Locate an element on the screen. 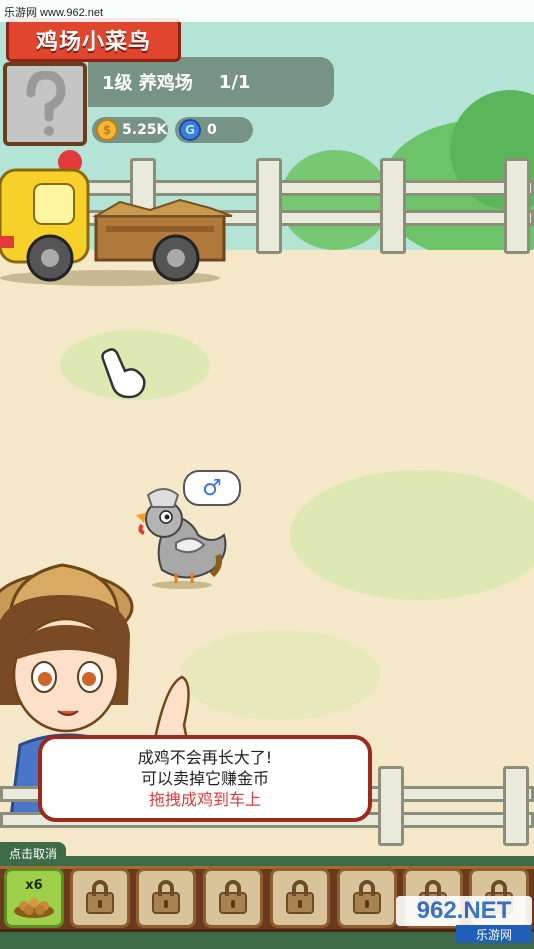 The height and width of the screenshot is (949, 534). coin-counter: $ 5.25K is located at coordinates (130, 130).